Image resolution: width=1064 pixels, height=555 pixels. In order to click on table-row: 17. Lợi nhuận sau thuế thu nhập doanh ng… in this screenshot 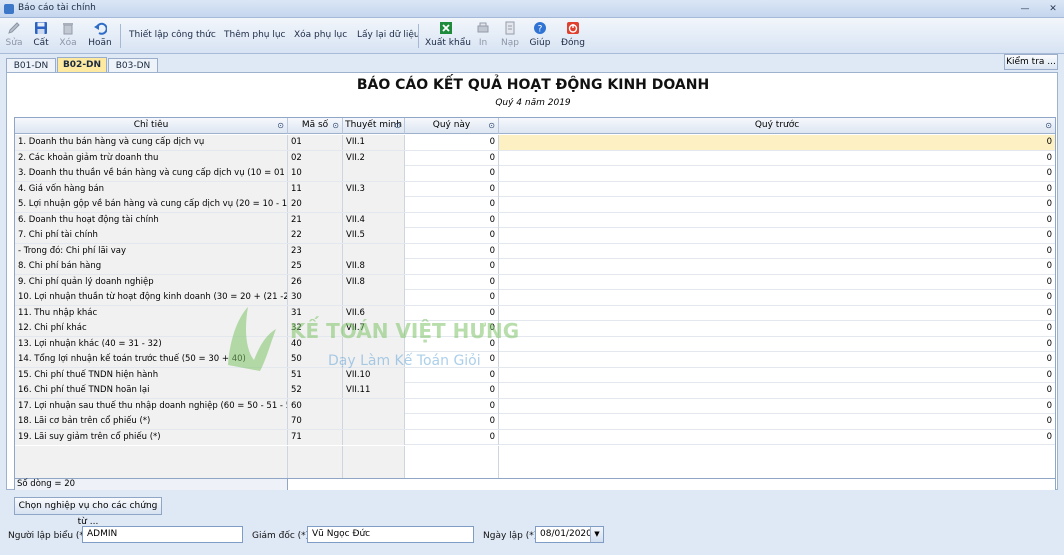, I will do `click(535, 406)`.